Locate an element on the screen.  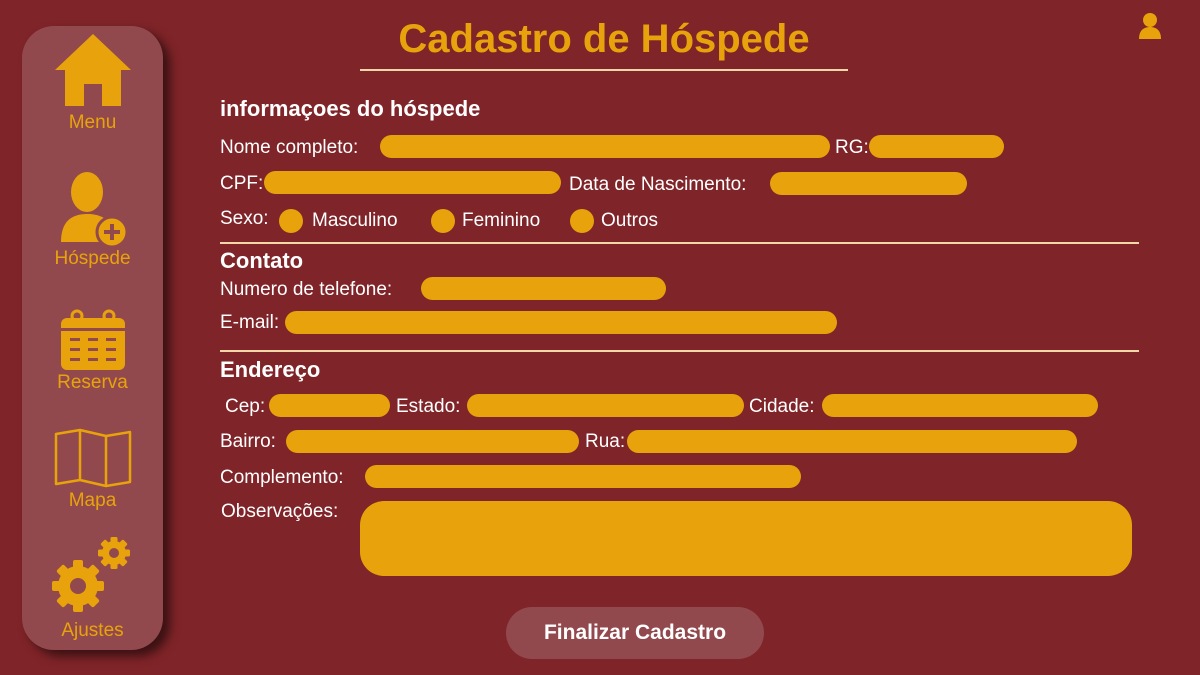
sidebar-item-label: Menu is located at coordinates (92, 122).